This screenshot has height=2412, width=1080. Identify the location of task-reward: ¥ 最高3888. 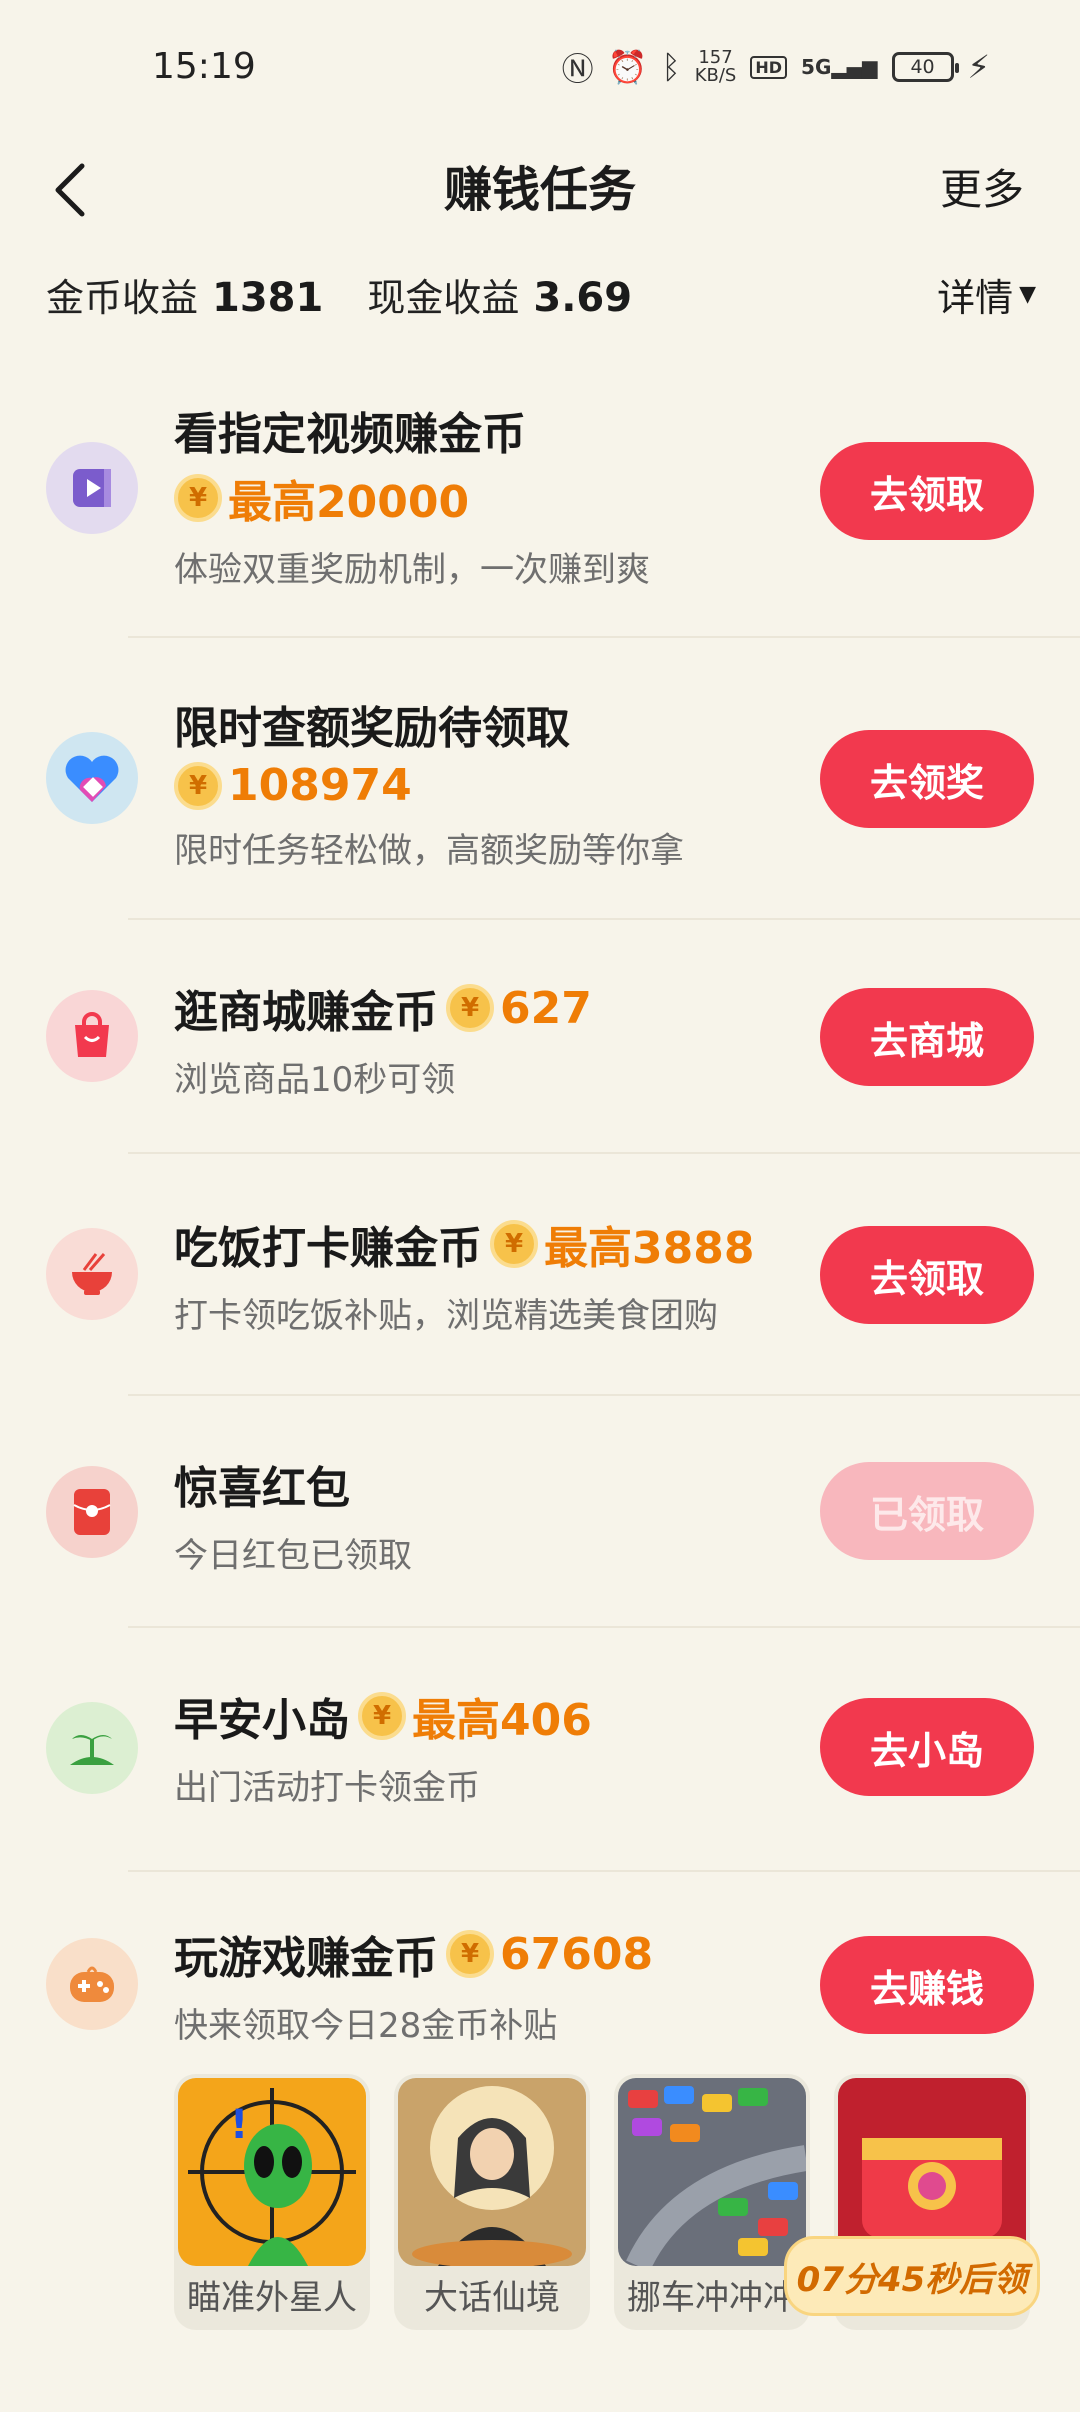
(622, 1244).